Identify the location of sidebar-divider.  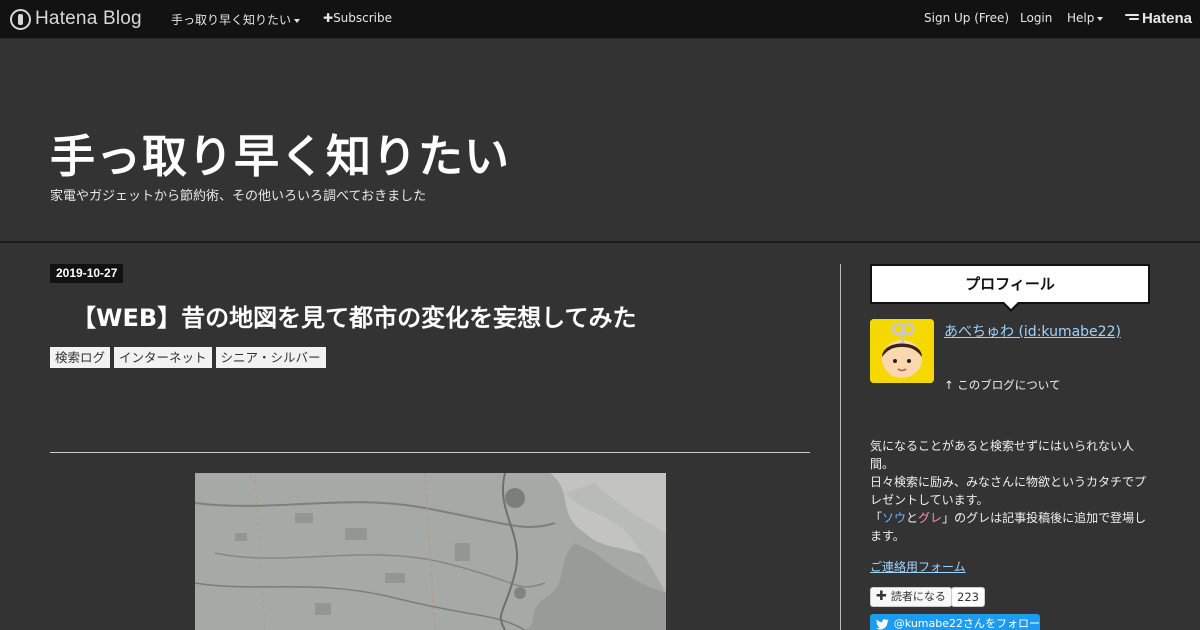
(840, 447).